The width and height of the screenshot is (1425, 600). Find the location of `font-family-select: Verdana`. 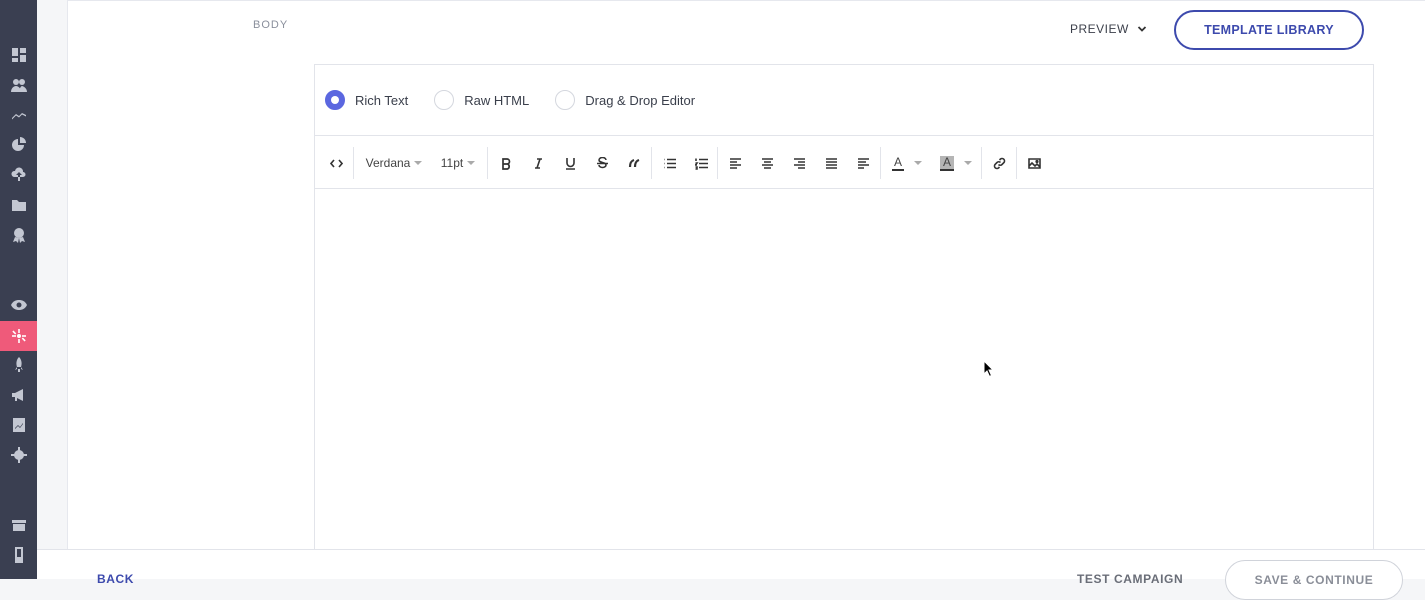

font-family-select: Verdana is located at coordinates (394, 163).